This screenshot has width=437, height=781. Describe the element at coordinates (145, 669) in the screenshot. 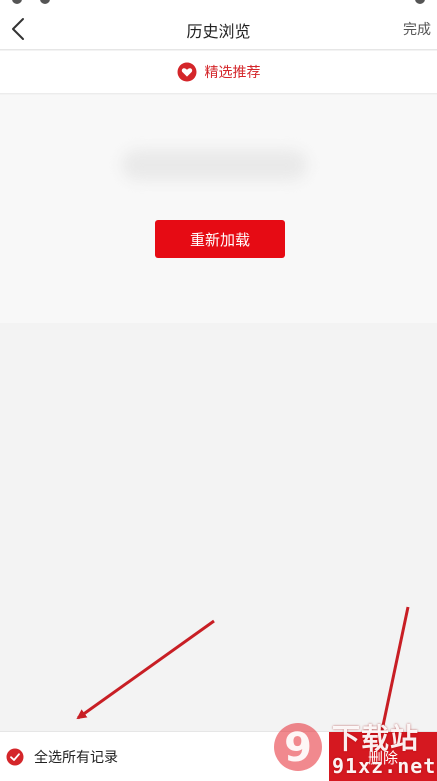

I see `annotation-arrow-left` at that location.